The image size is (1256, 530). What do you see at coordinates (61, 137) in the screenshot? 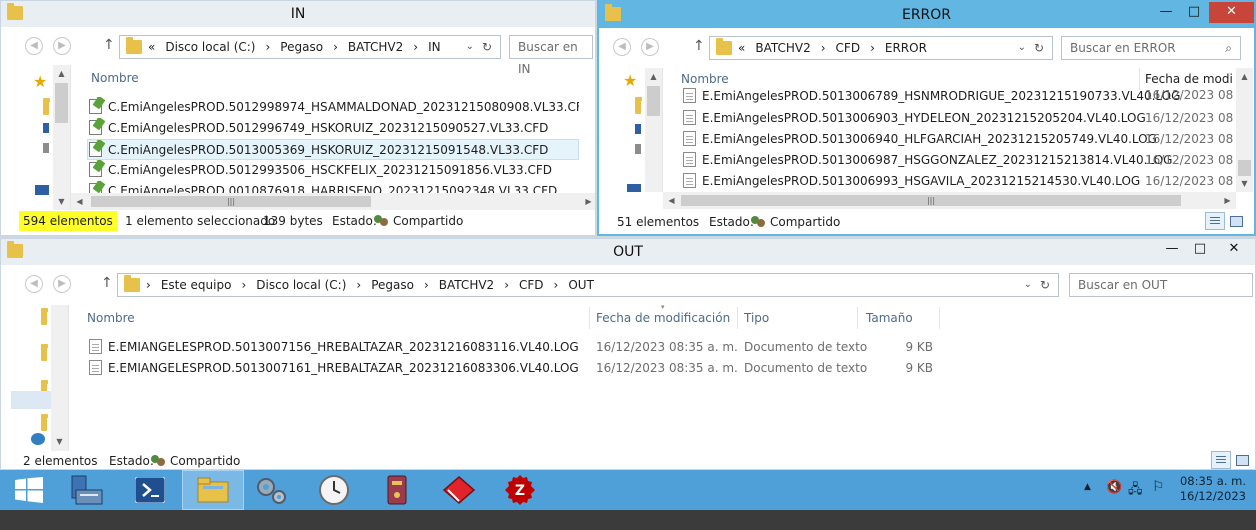
I see `nav-scrollbar: ▲ ▼` at bounding box center [61, 137].